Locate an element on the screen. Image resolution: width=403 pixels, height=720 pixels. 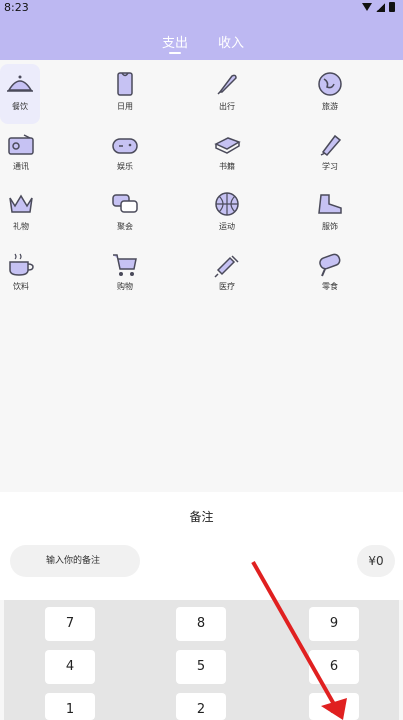
category-daily: 日用 is located at coordinates (125, 94).